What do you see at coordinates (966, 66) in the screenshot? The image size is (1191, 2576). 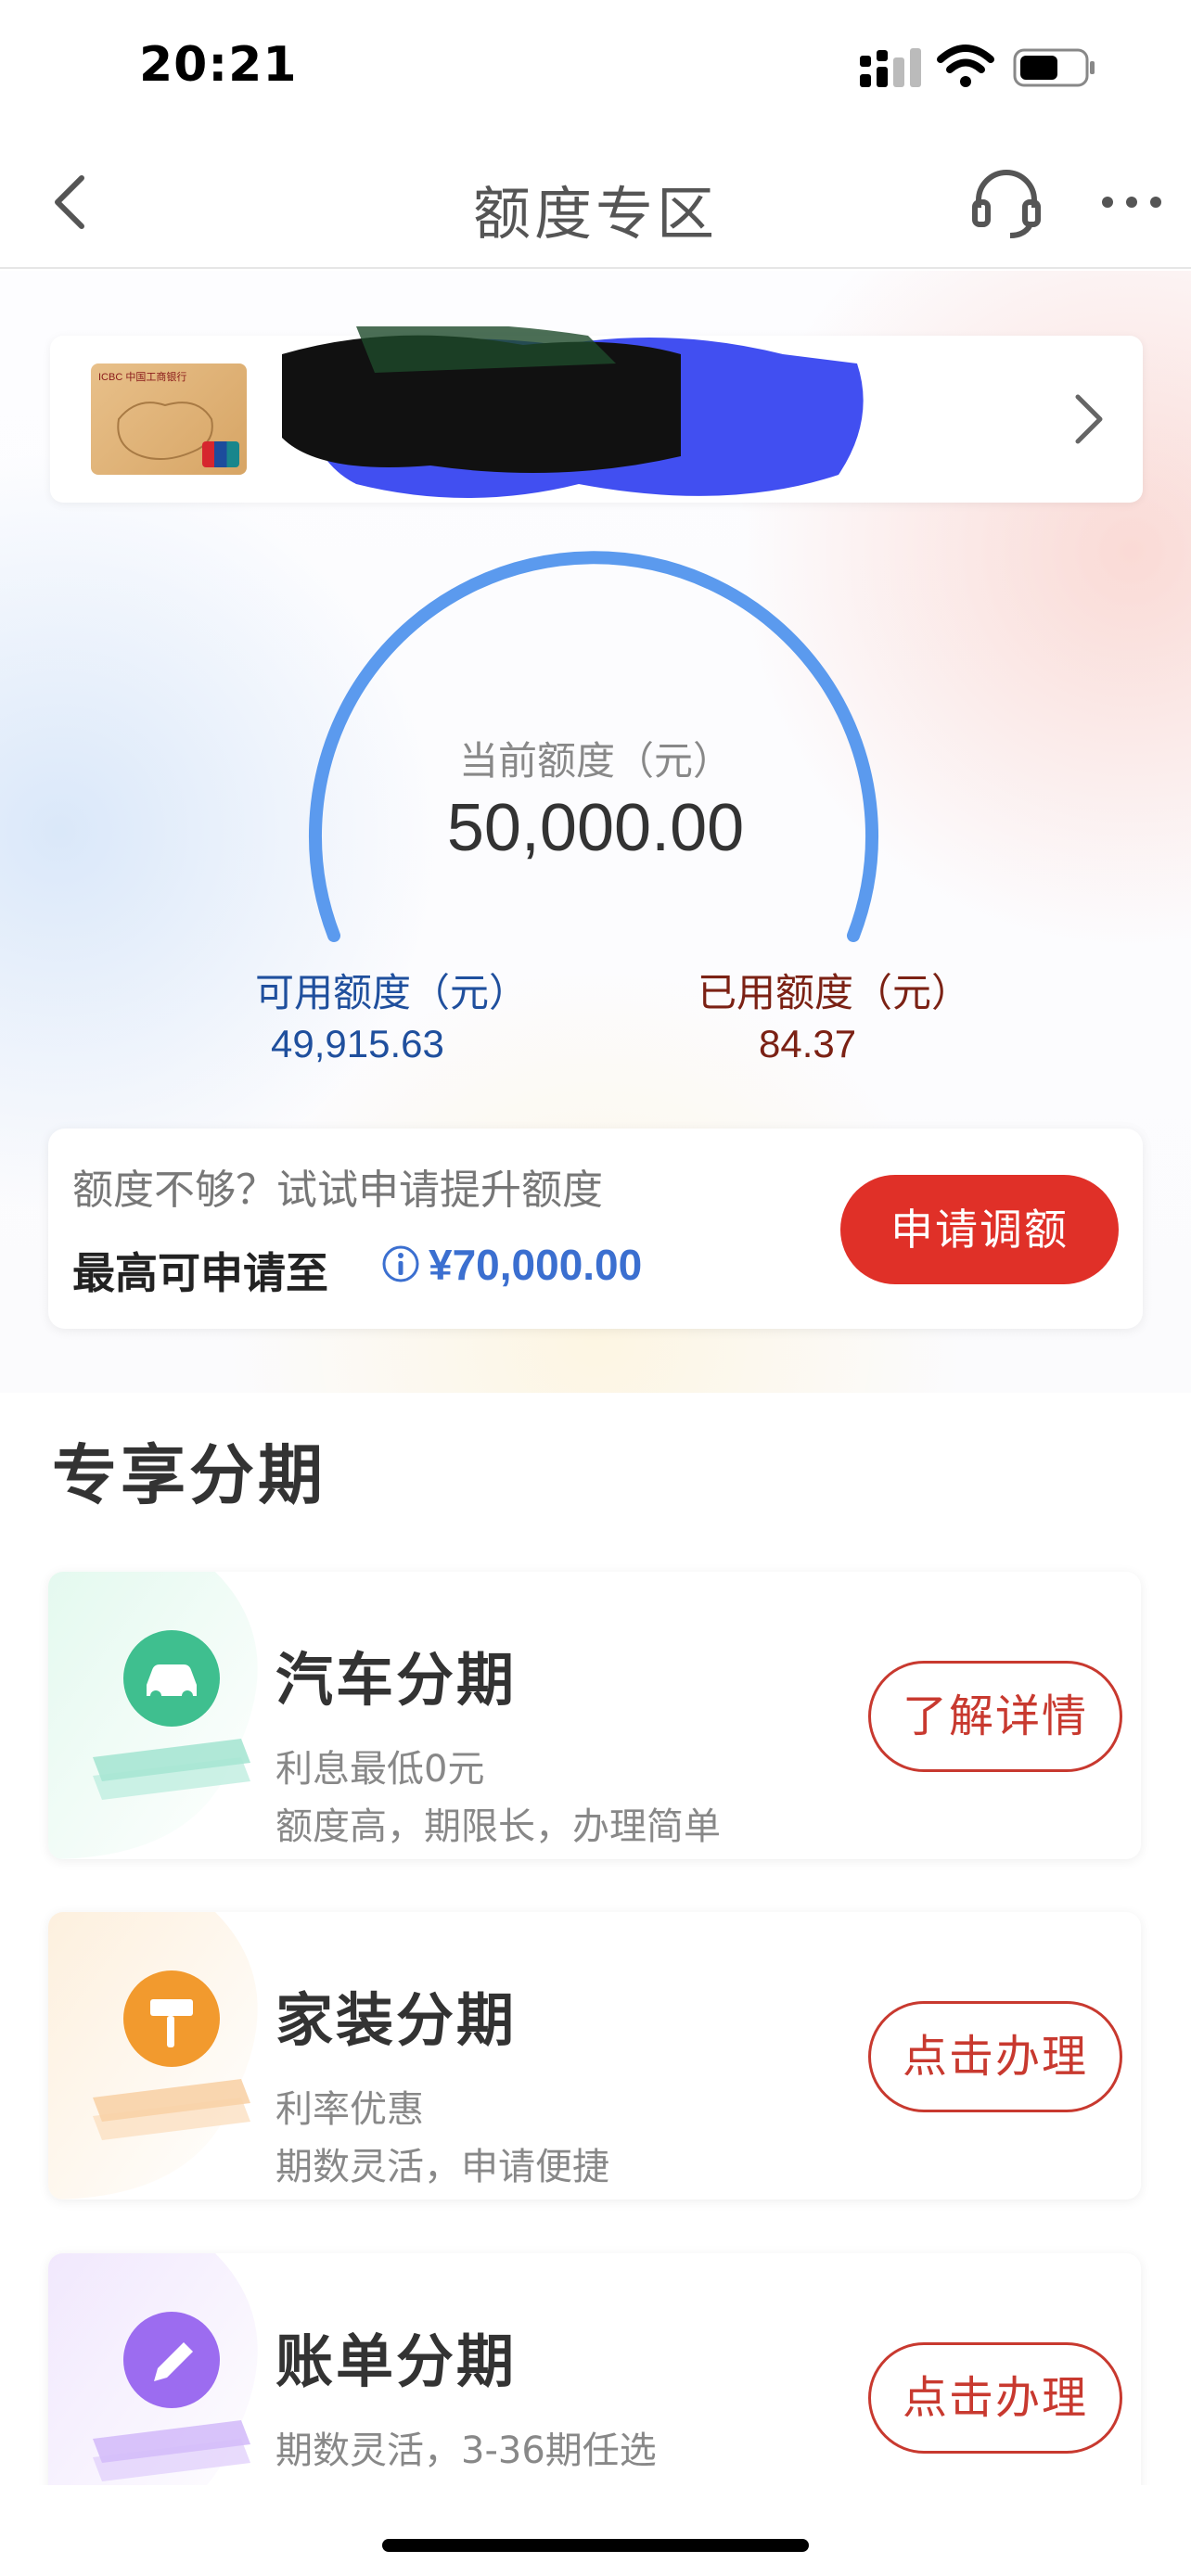 I see `wifi-icon` at bounding box center [966, 66].